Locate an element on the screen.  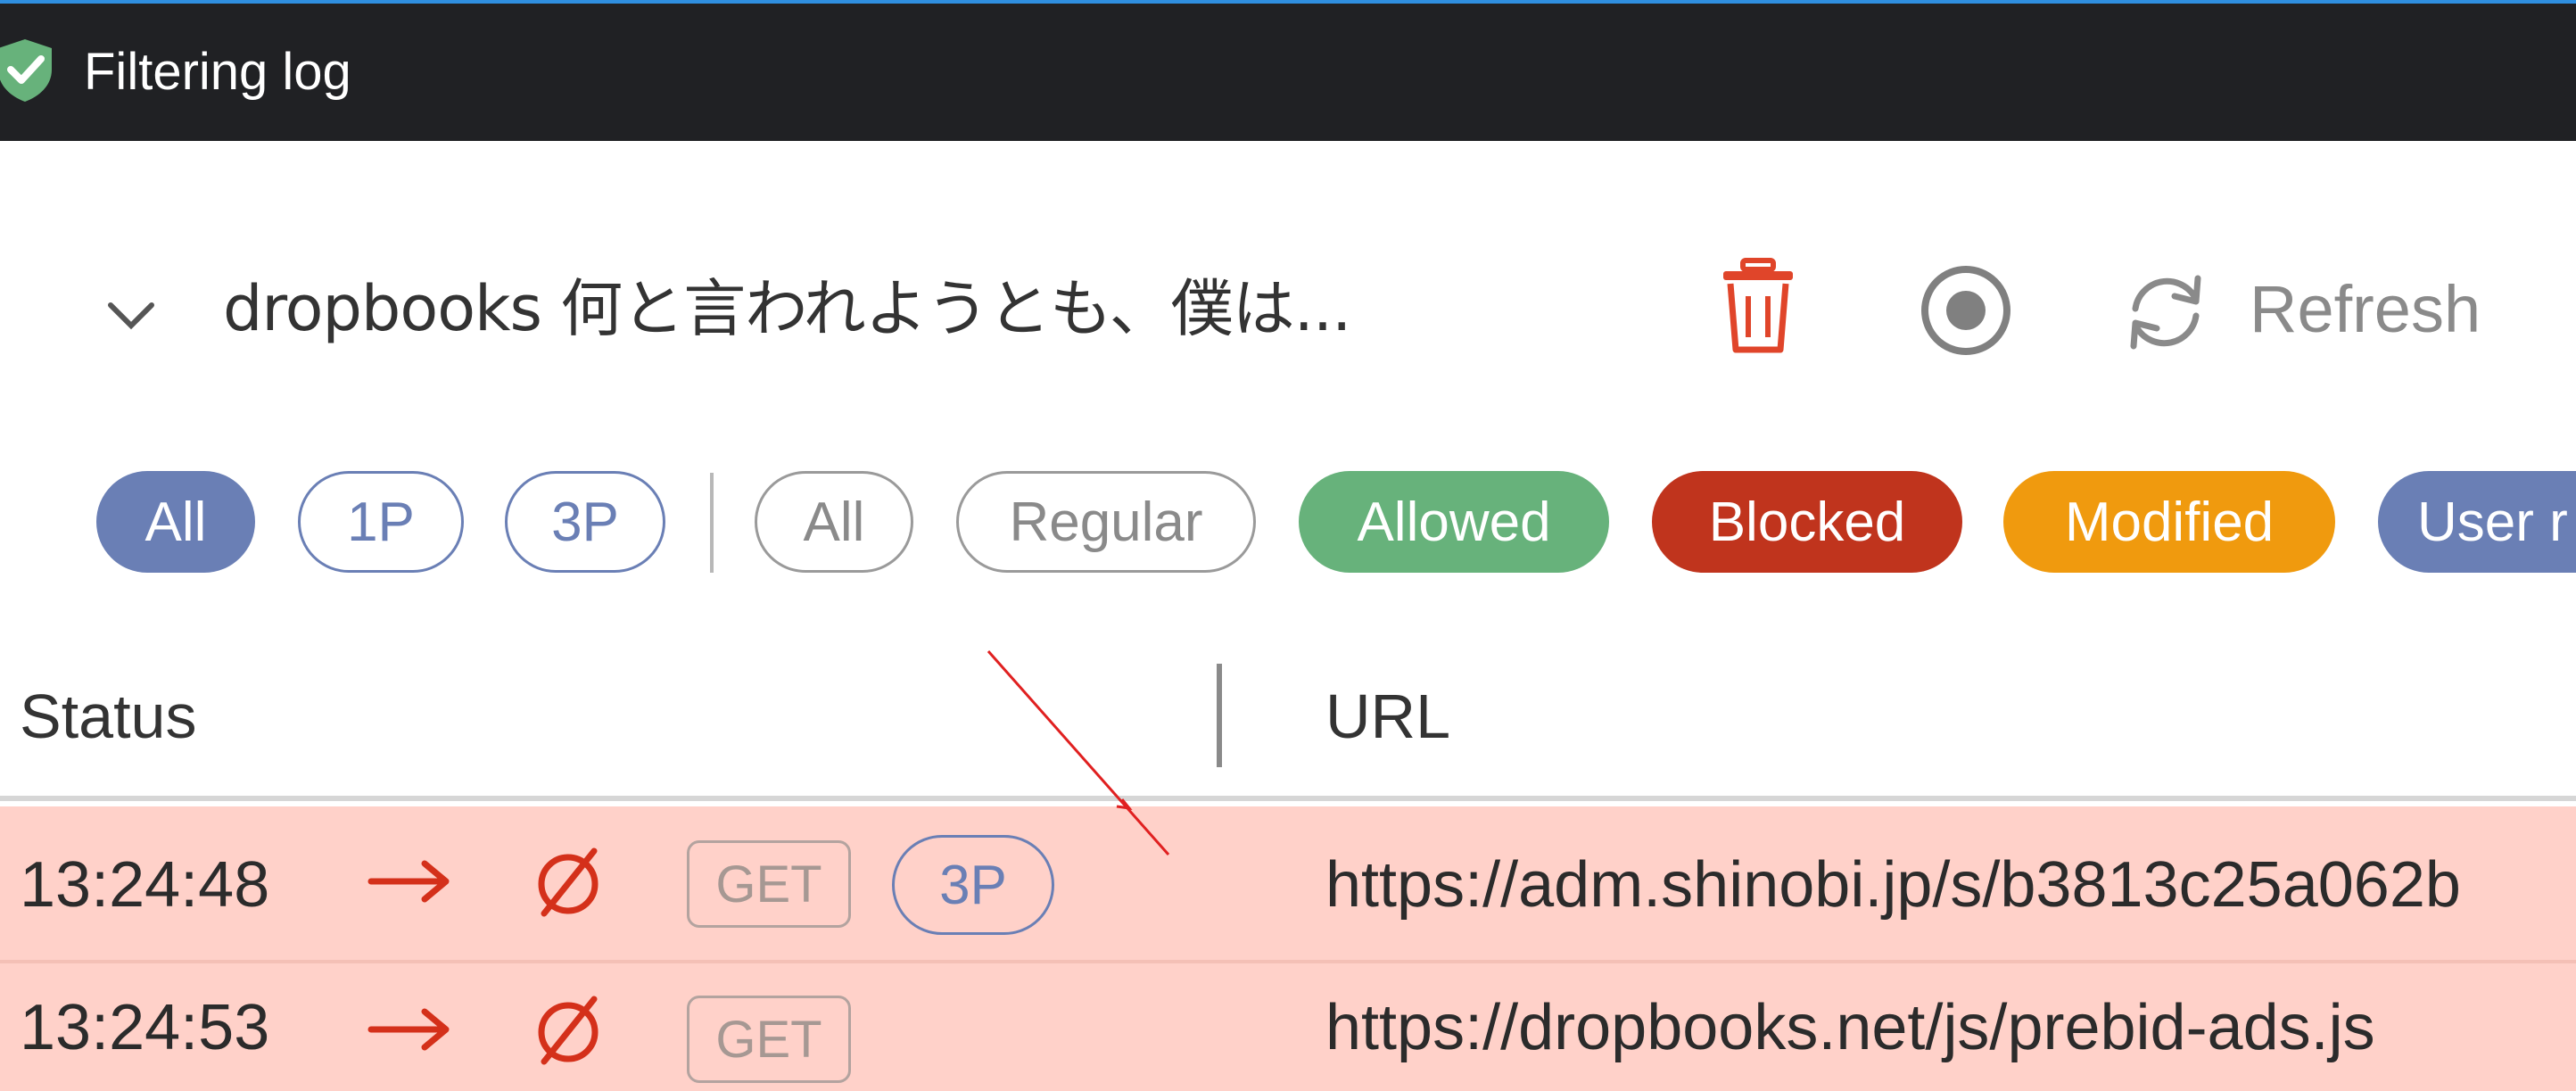
filter-party-3p: 3P is located at coordinates (585, 522).